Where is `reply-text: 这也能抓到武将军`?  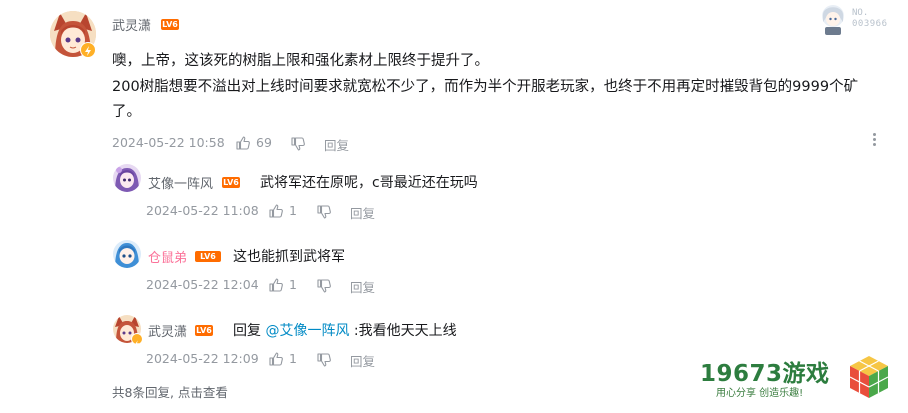 reply-text: 这也能抓到武将军 is located at coordinates (289, 257).